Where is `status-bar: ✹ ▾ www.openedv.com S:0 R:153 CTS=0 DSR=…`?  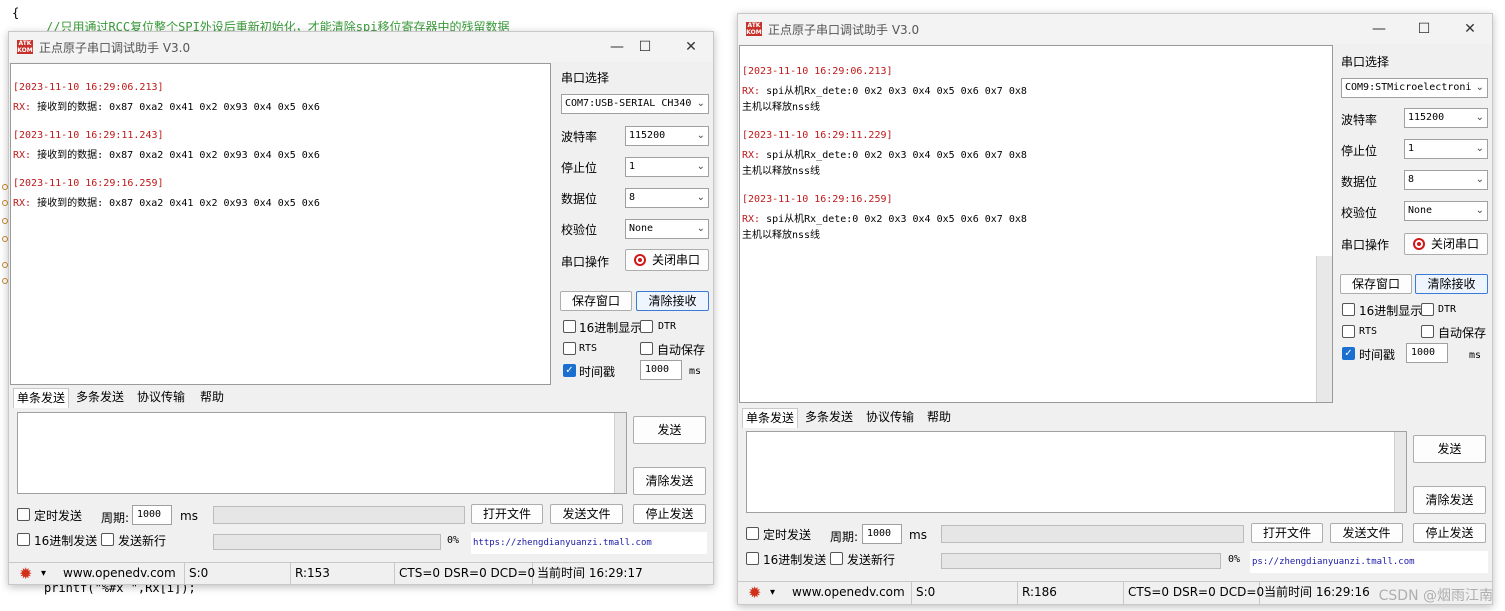
status-bar: ✹ ▾ www.openedv.com S:0 R:153 CTS=0 DSR=… is located at coordinates (361, 573).